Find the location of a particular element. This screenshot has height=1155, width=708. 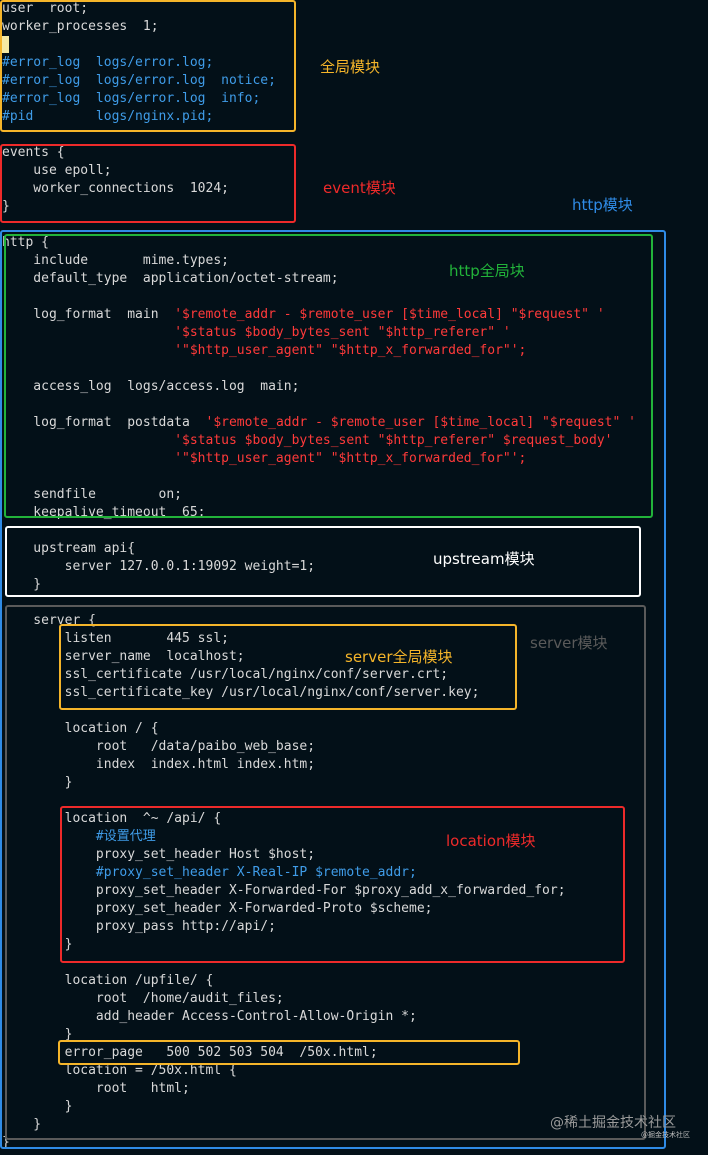

server-module-label: server模块 is located at coordinates (569, 643).